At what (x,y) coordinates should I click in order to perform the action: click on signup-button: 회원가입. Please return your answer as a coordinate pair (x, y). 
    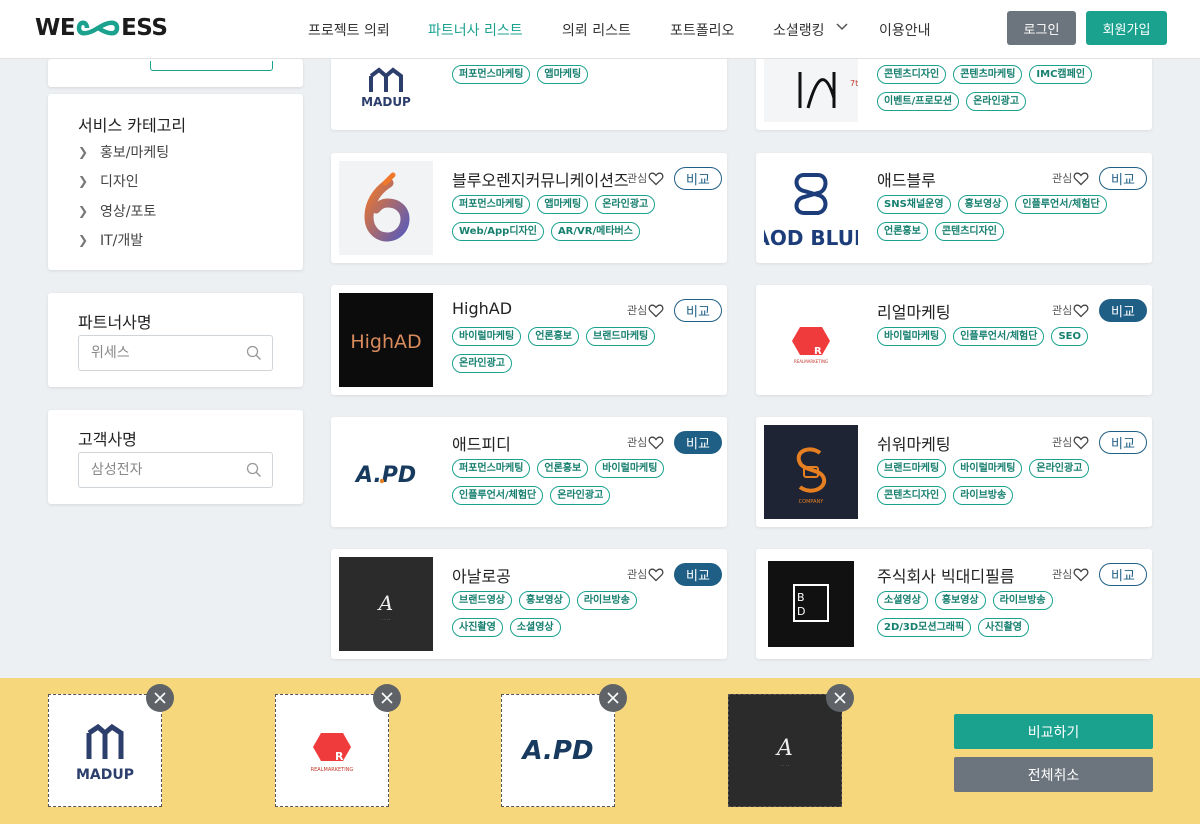
    Looking at the image, I should click on (1126, 28).